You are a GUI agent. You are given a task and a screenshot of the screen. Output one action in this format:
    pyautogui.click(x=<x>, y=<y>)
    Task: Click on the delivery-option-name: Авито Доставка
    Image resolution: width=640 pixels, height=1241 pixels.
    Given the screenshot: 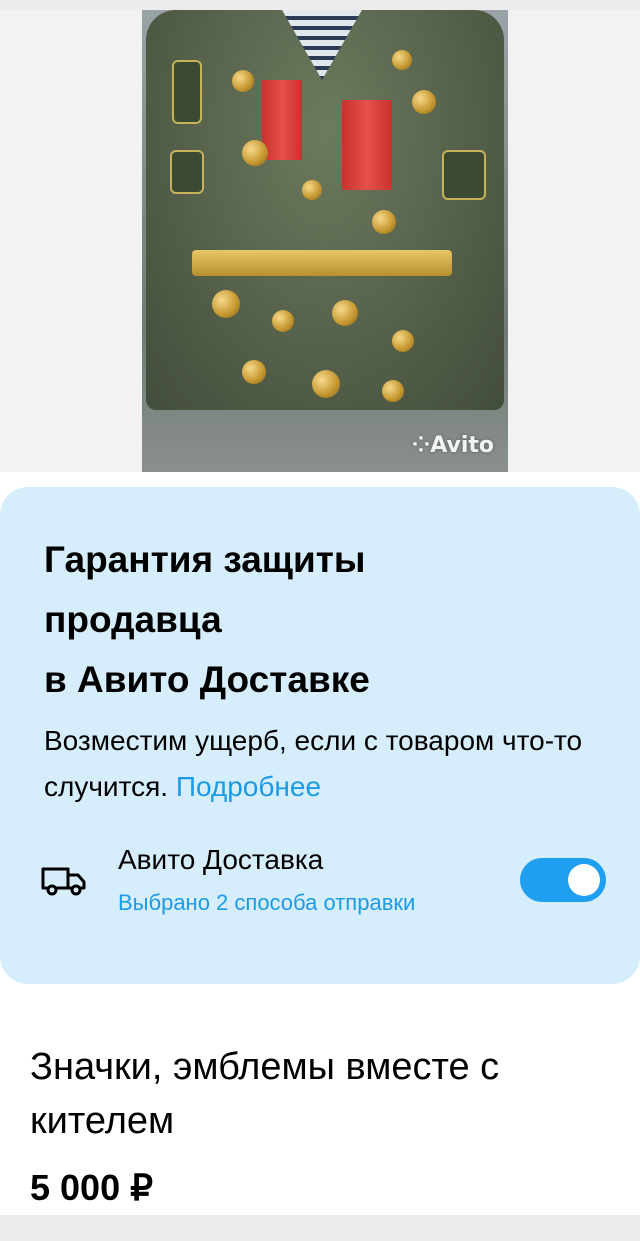 What is the action you would take?
    pyautogui.click(x=221, y=859)
    